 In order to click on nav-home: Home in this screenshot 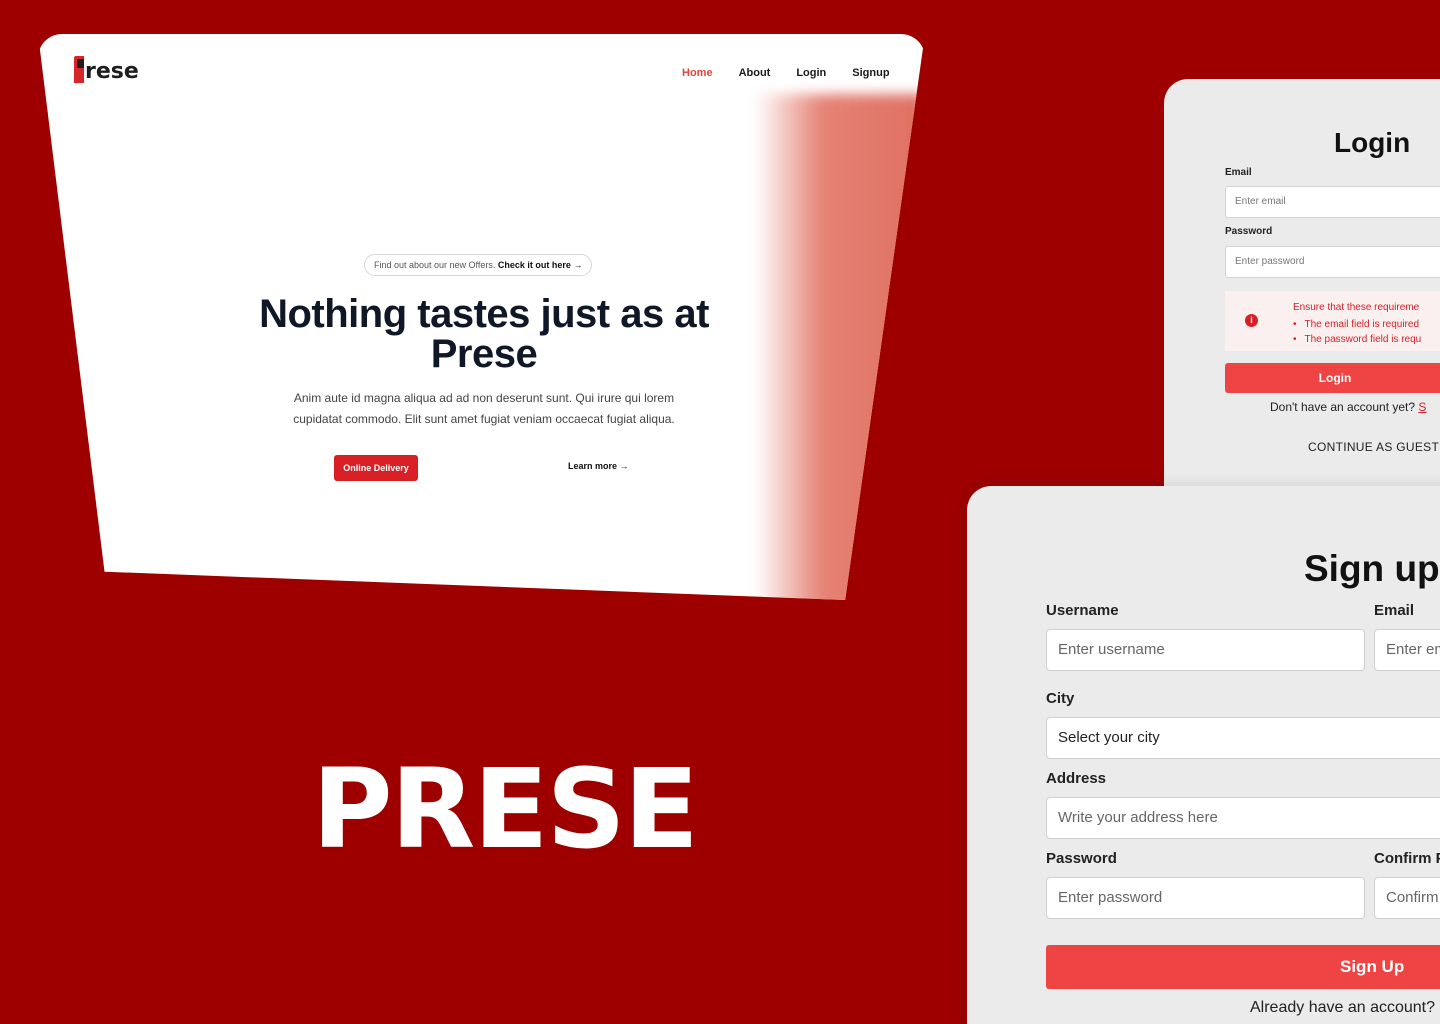, I will do `click(697, 73)`.